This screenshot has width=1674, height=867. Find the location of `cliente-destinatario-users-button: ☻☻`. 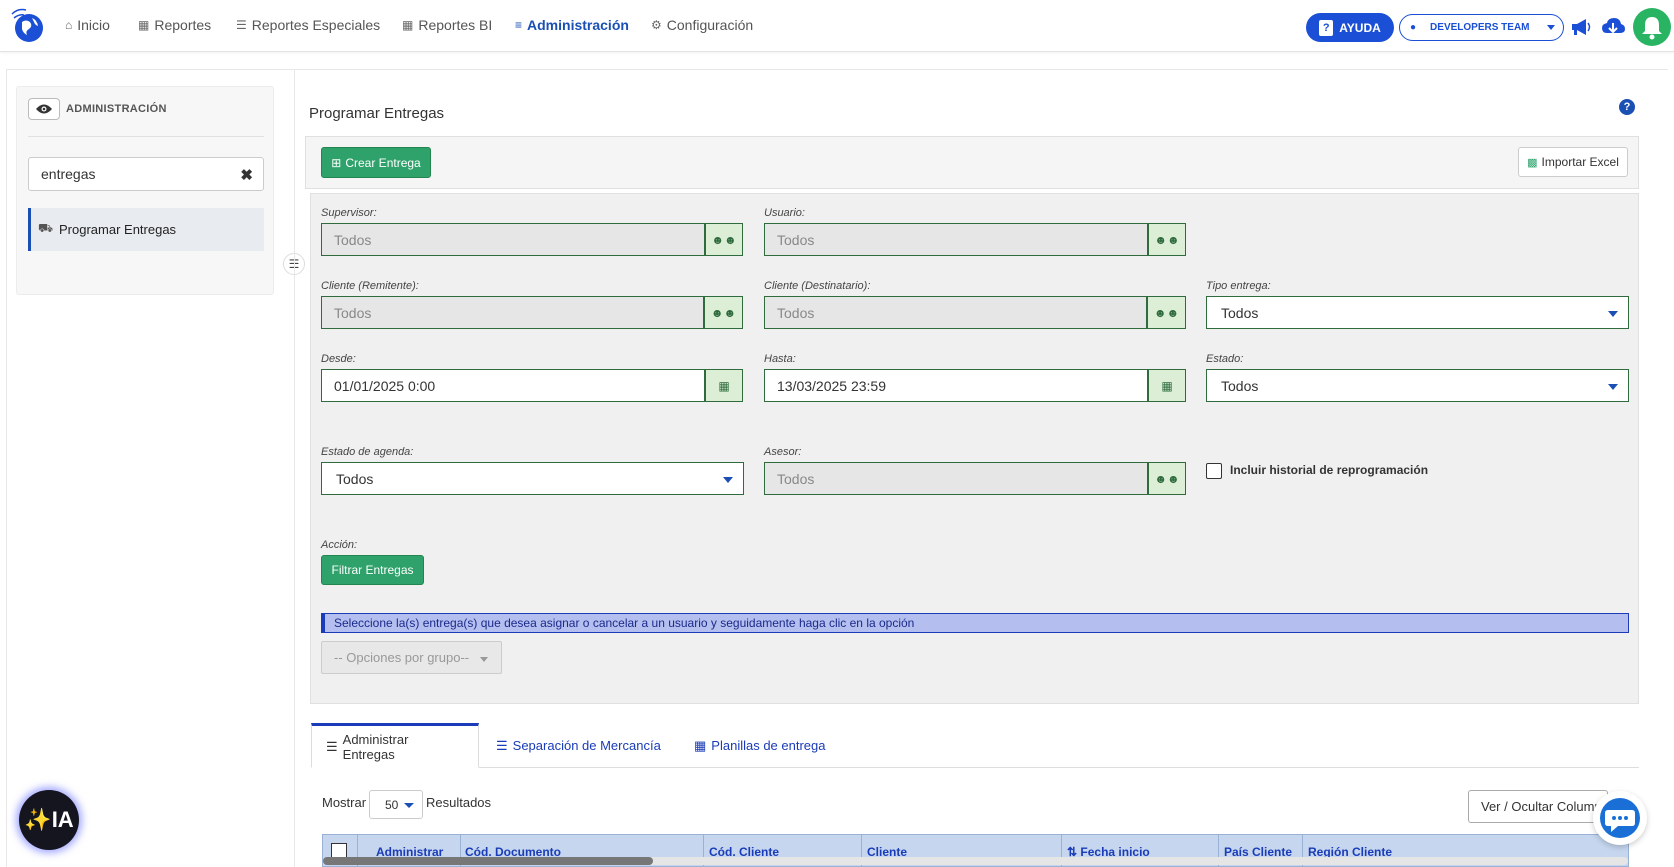

cliente-destinatario-users-button: ☻☻ is located at coordinates (1166, 312).